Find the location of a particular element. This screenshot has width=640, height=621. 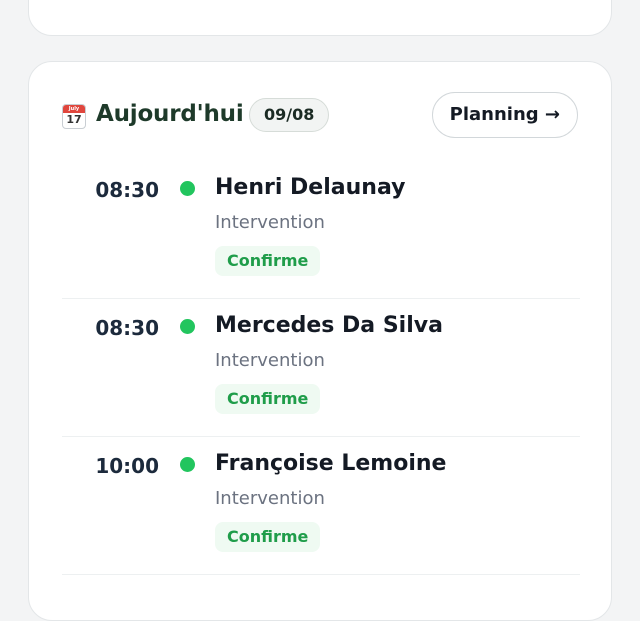

calendar-icon: July 17 is located at coordinates (74, 116).